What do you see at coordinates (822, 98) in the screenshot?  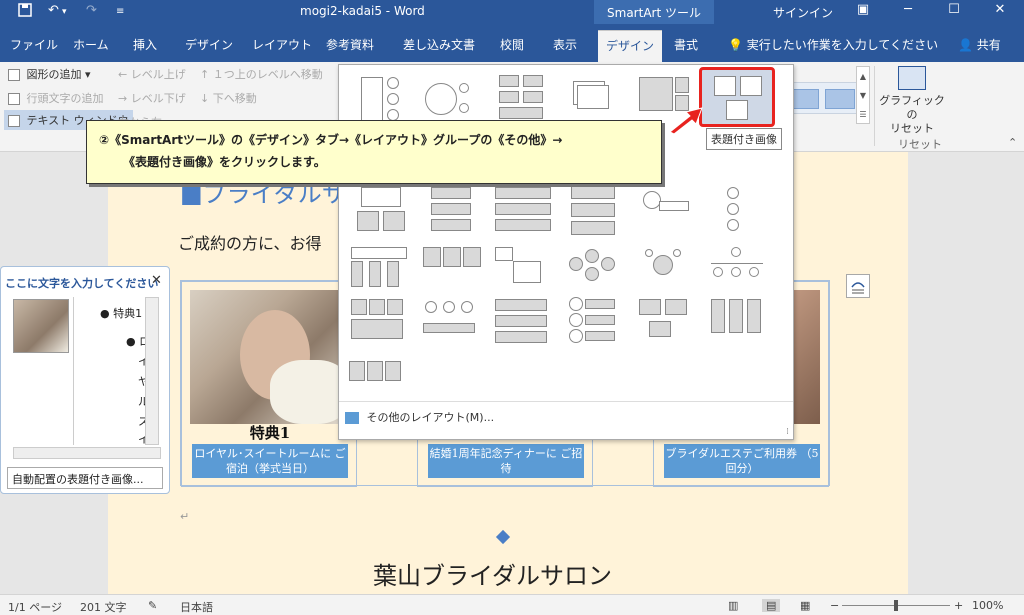 I see `layout-gallery-preview` at bounding box center [822, 98].